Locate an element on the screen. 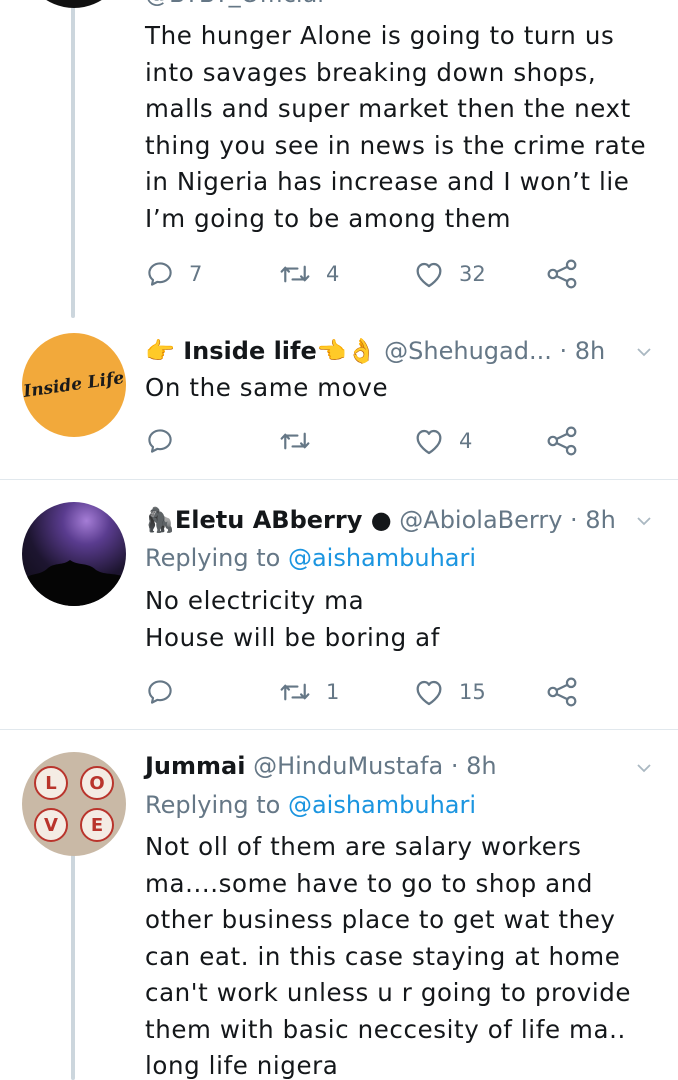 The width and height of the screenshot is (678, 1080). cupcake-o: O is located at coordinates (97, 783).